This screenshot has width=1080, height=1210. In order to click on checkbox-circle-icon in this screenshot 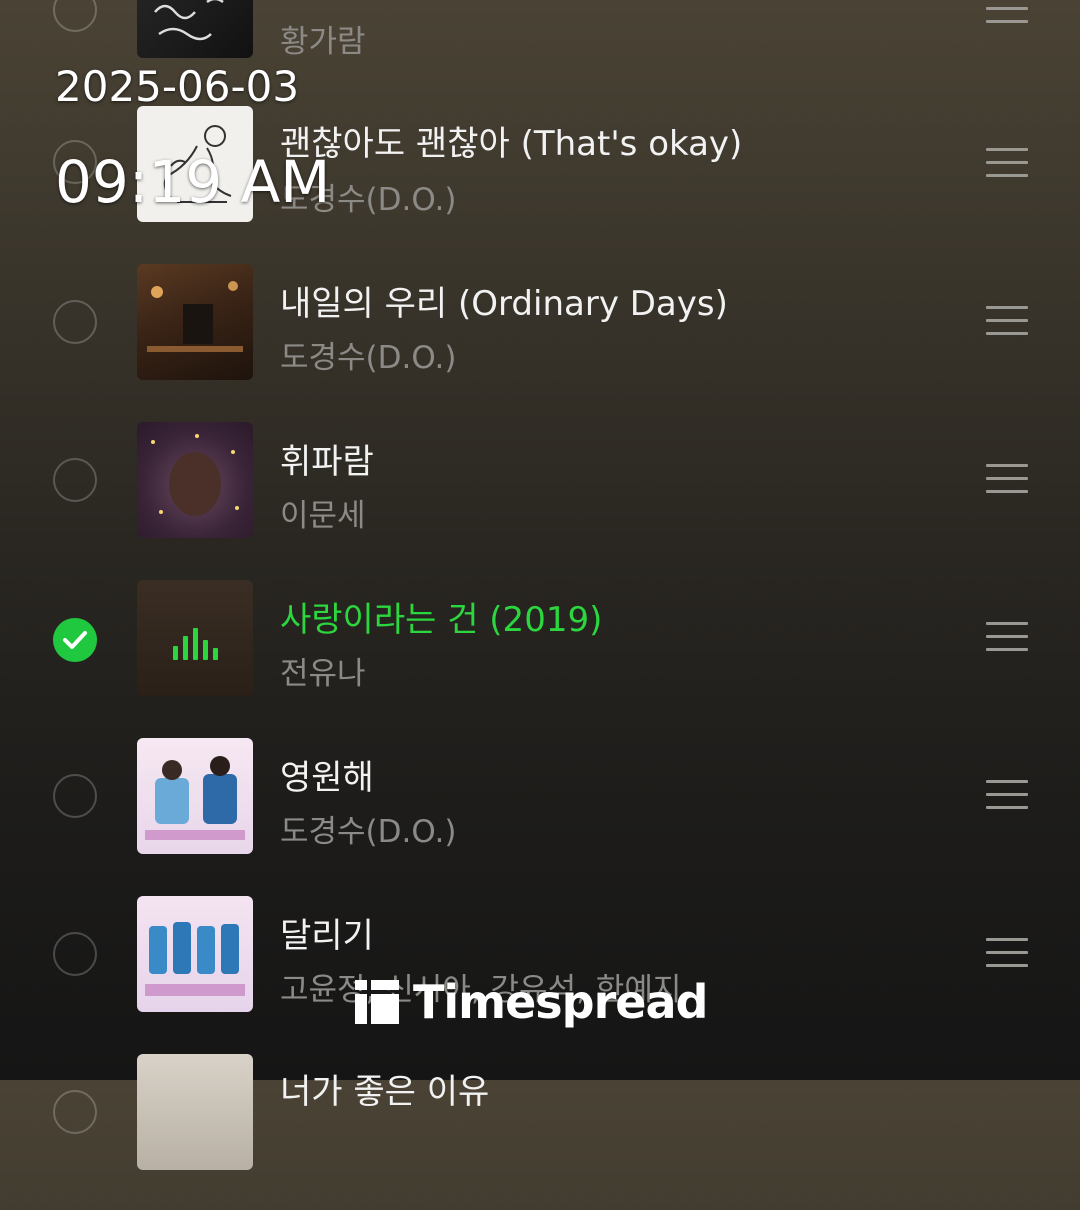, I will do `click(75, 640)`.